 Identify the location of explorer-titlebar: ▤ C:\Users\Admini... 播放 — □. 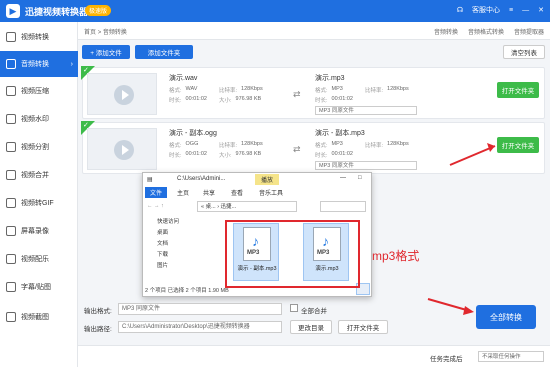
(257, 179).